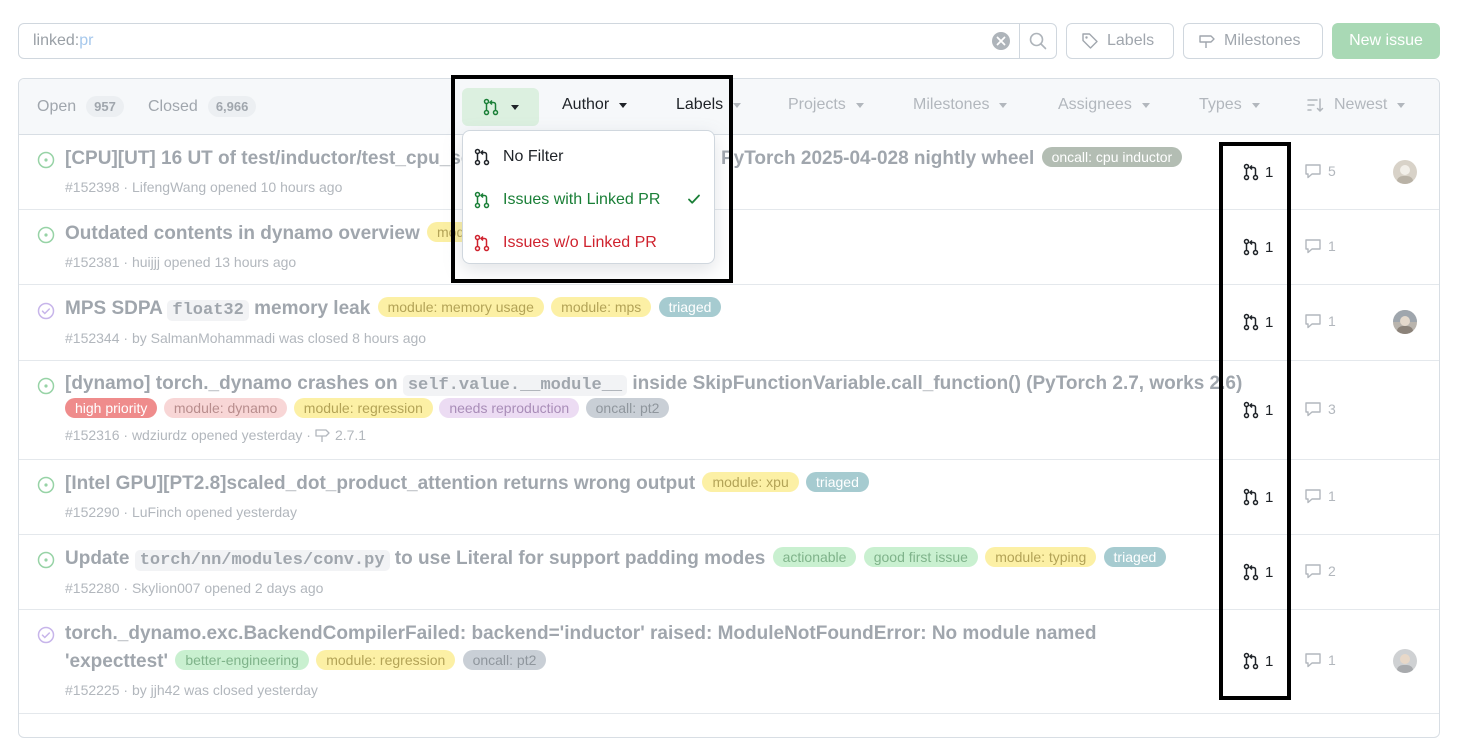 Image resolution: width=1460 pixels, height=738 pixels. I want to click on types-filter: Types, so click(1229, 105).